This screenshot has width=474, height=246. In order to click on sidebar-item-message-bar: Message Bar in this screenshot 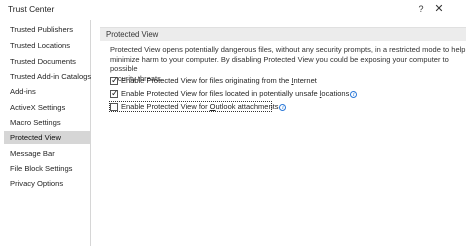, I will do `click(47, 153)`.